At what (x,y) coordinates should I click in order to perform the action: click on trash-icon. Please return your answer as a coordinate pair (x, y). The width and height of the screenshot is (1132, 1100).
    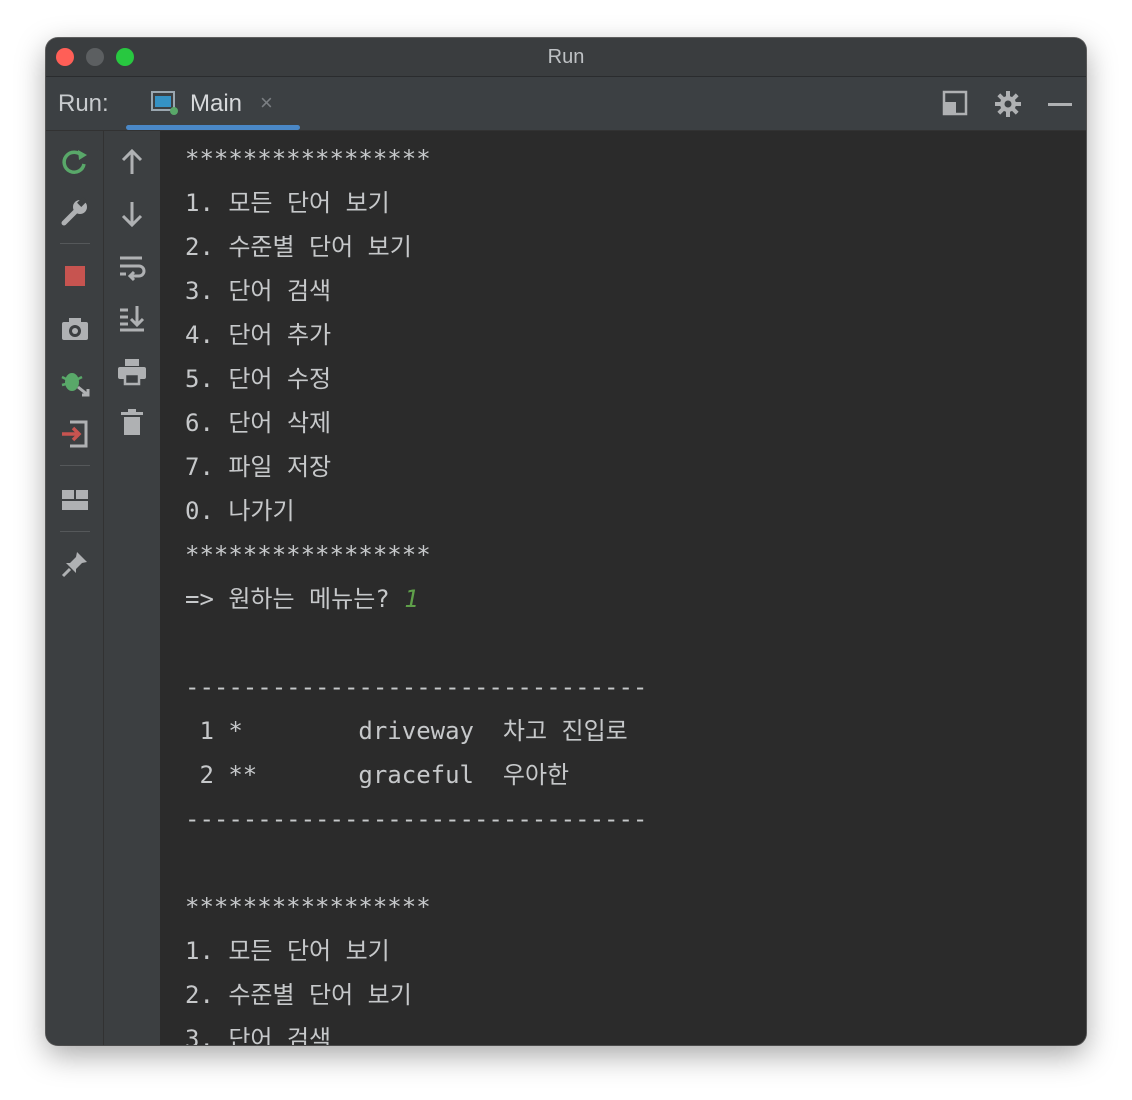
    Looking at the image, I should click on (132, 422).